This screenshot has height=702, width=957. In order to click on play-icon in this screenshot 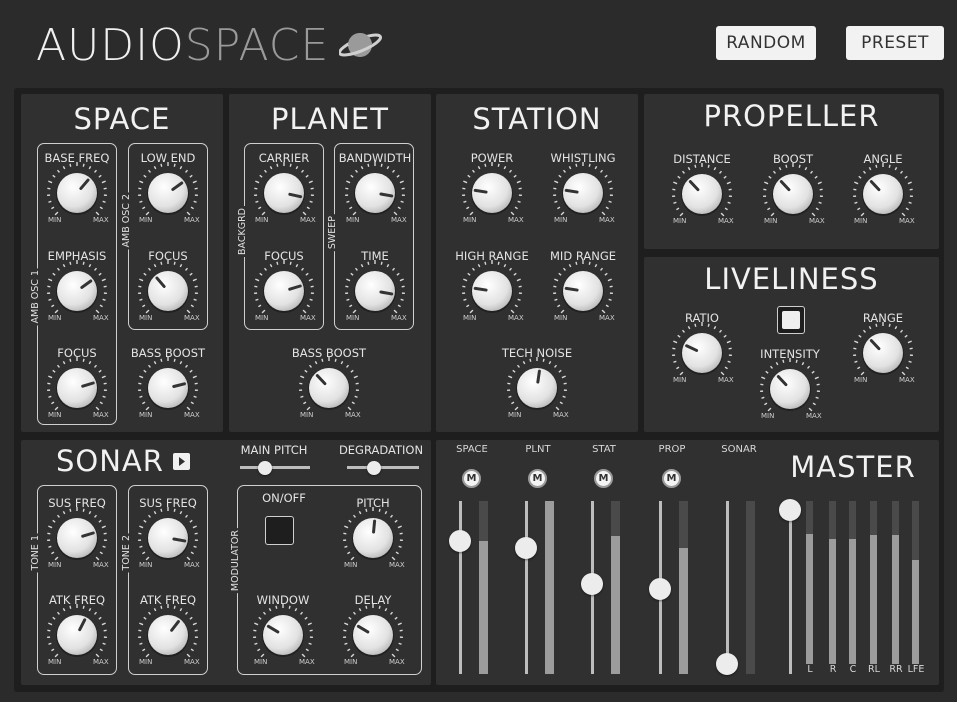, I will do `click(181, 461)`.